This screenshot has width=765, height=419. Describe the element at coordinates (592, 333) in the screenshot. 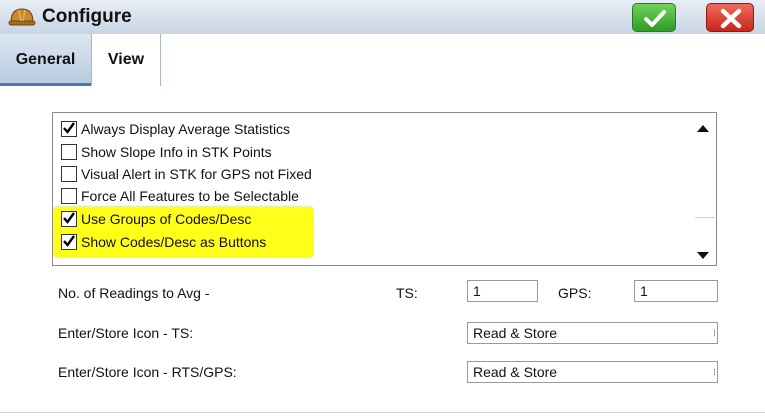

I see `enter-store-ts-select: Read & Store ⁝` at that location.